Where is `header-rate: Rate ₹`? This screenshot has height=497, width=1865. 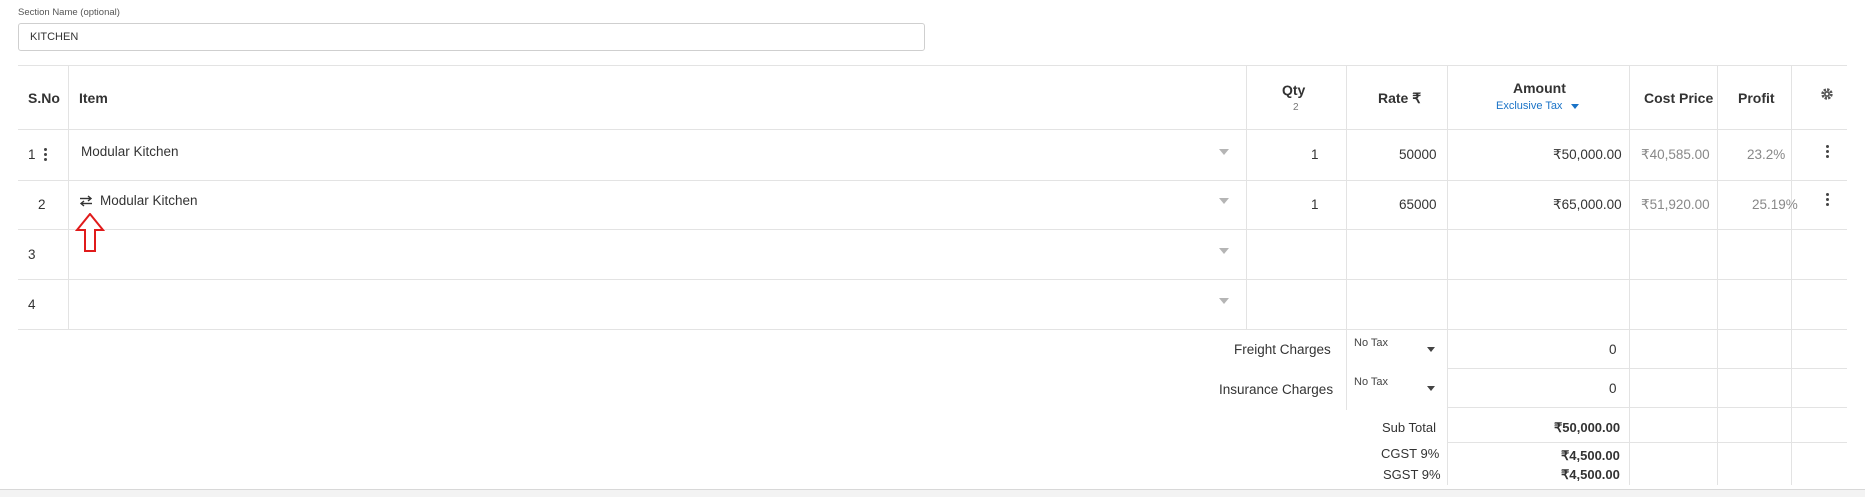 header-rate: Rate ₹ is located at coordinates (1400, 98).